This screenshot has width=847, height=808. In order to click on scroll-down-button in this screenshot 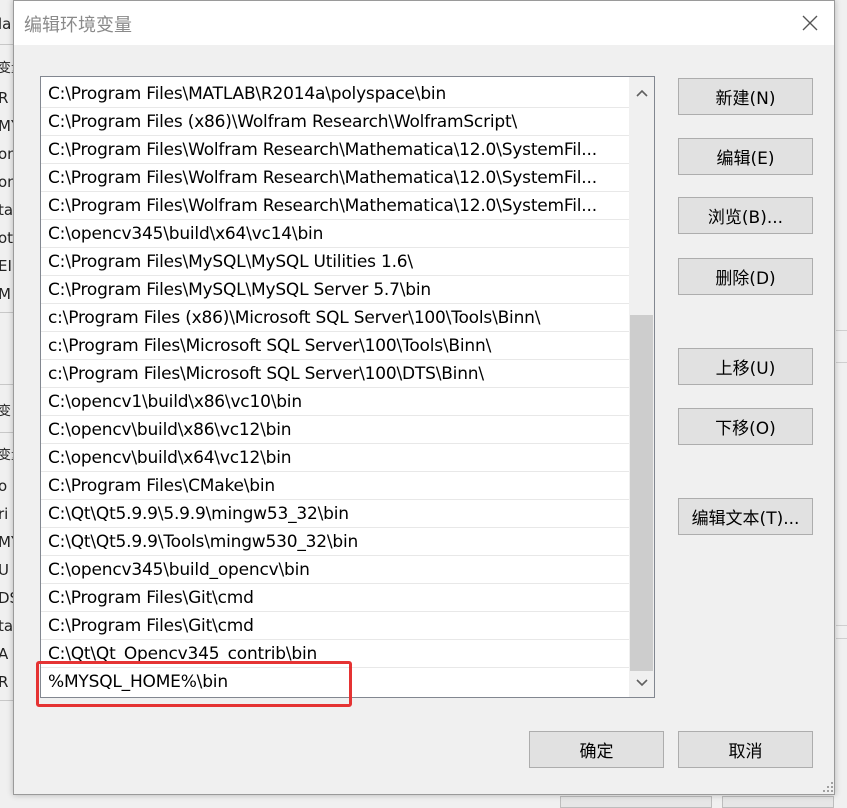, I will do `click(641, 683)`.